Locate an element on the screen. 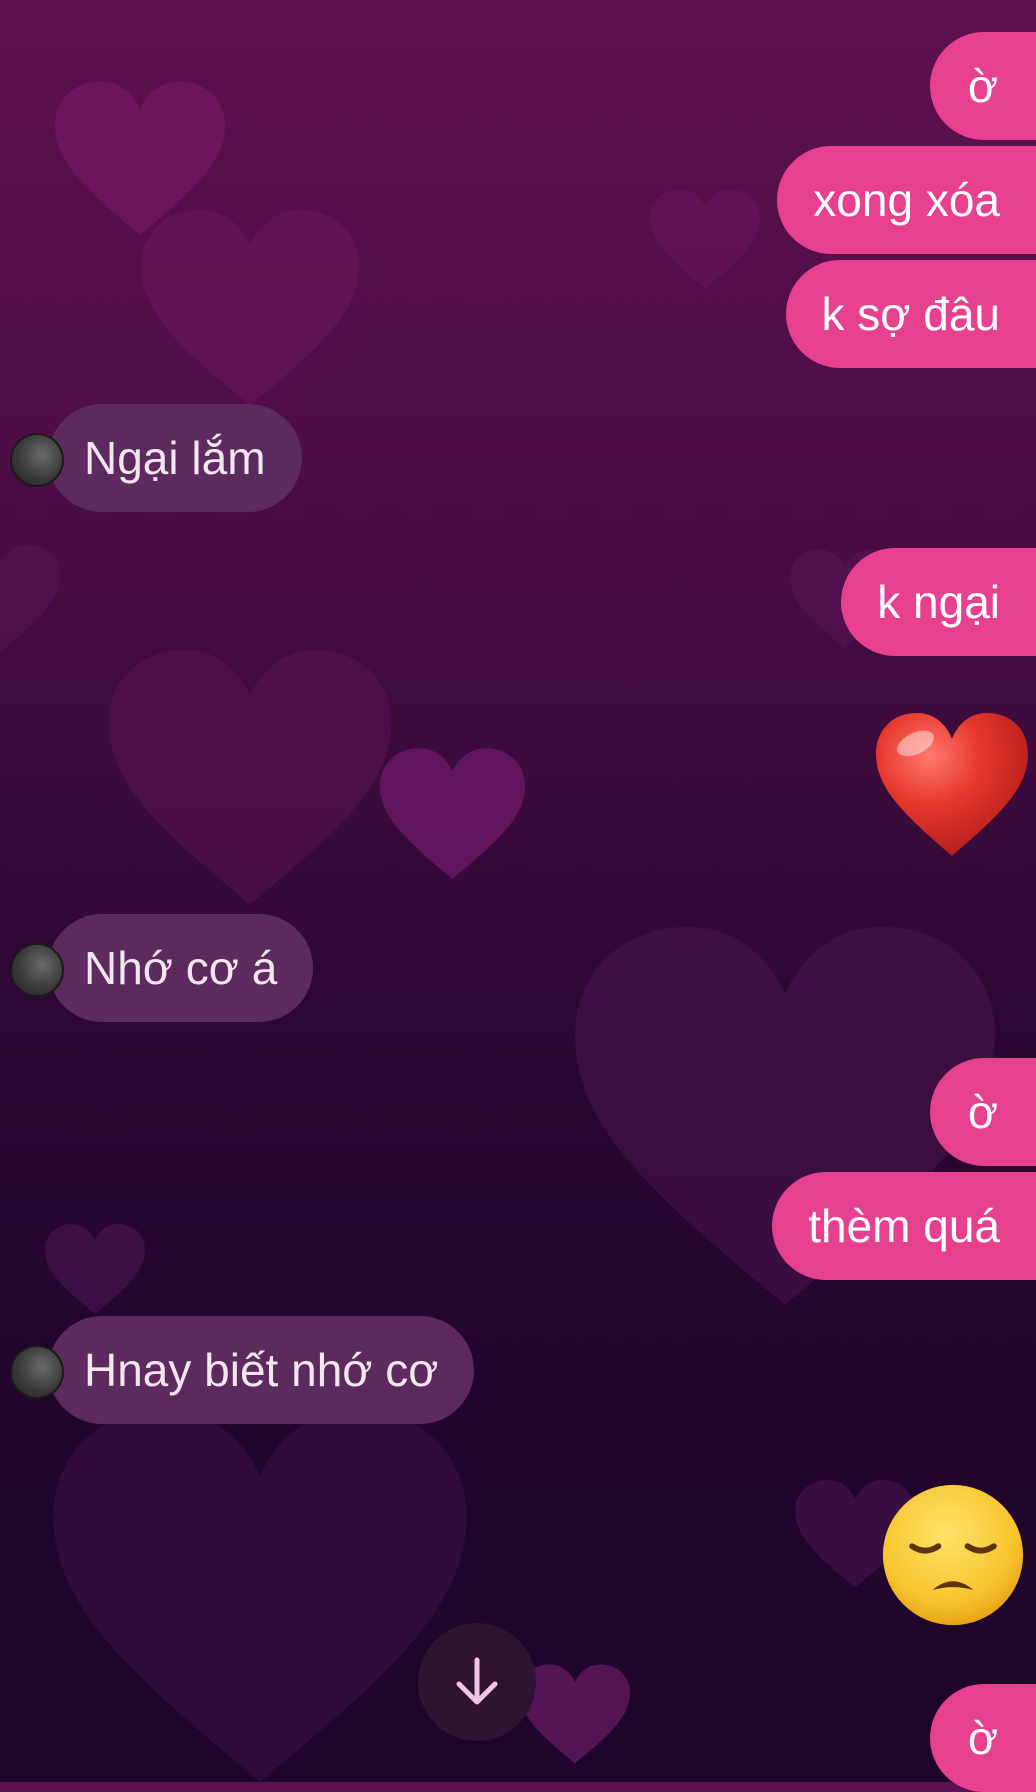  sent-message-bubble: thèm quá is located at coordinates (904, 1226).